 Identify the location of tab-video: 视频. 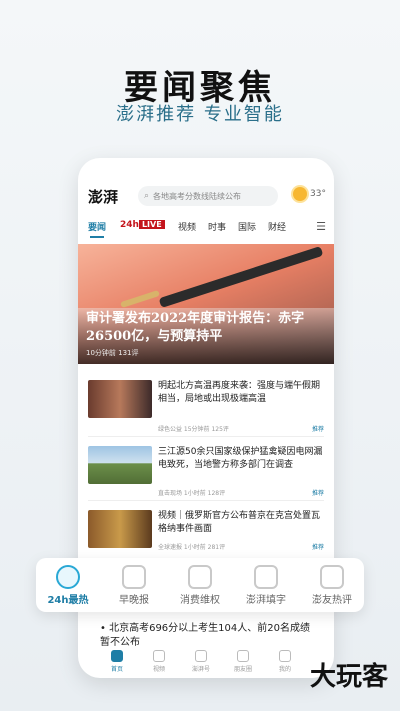
(187, 226).